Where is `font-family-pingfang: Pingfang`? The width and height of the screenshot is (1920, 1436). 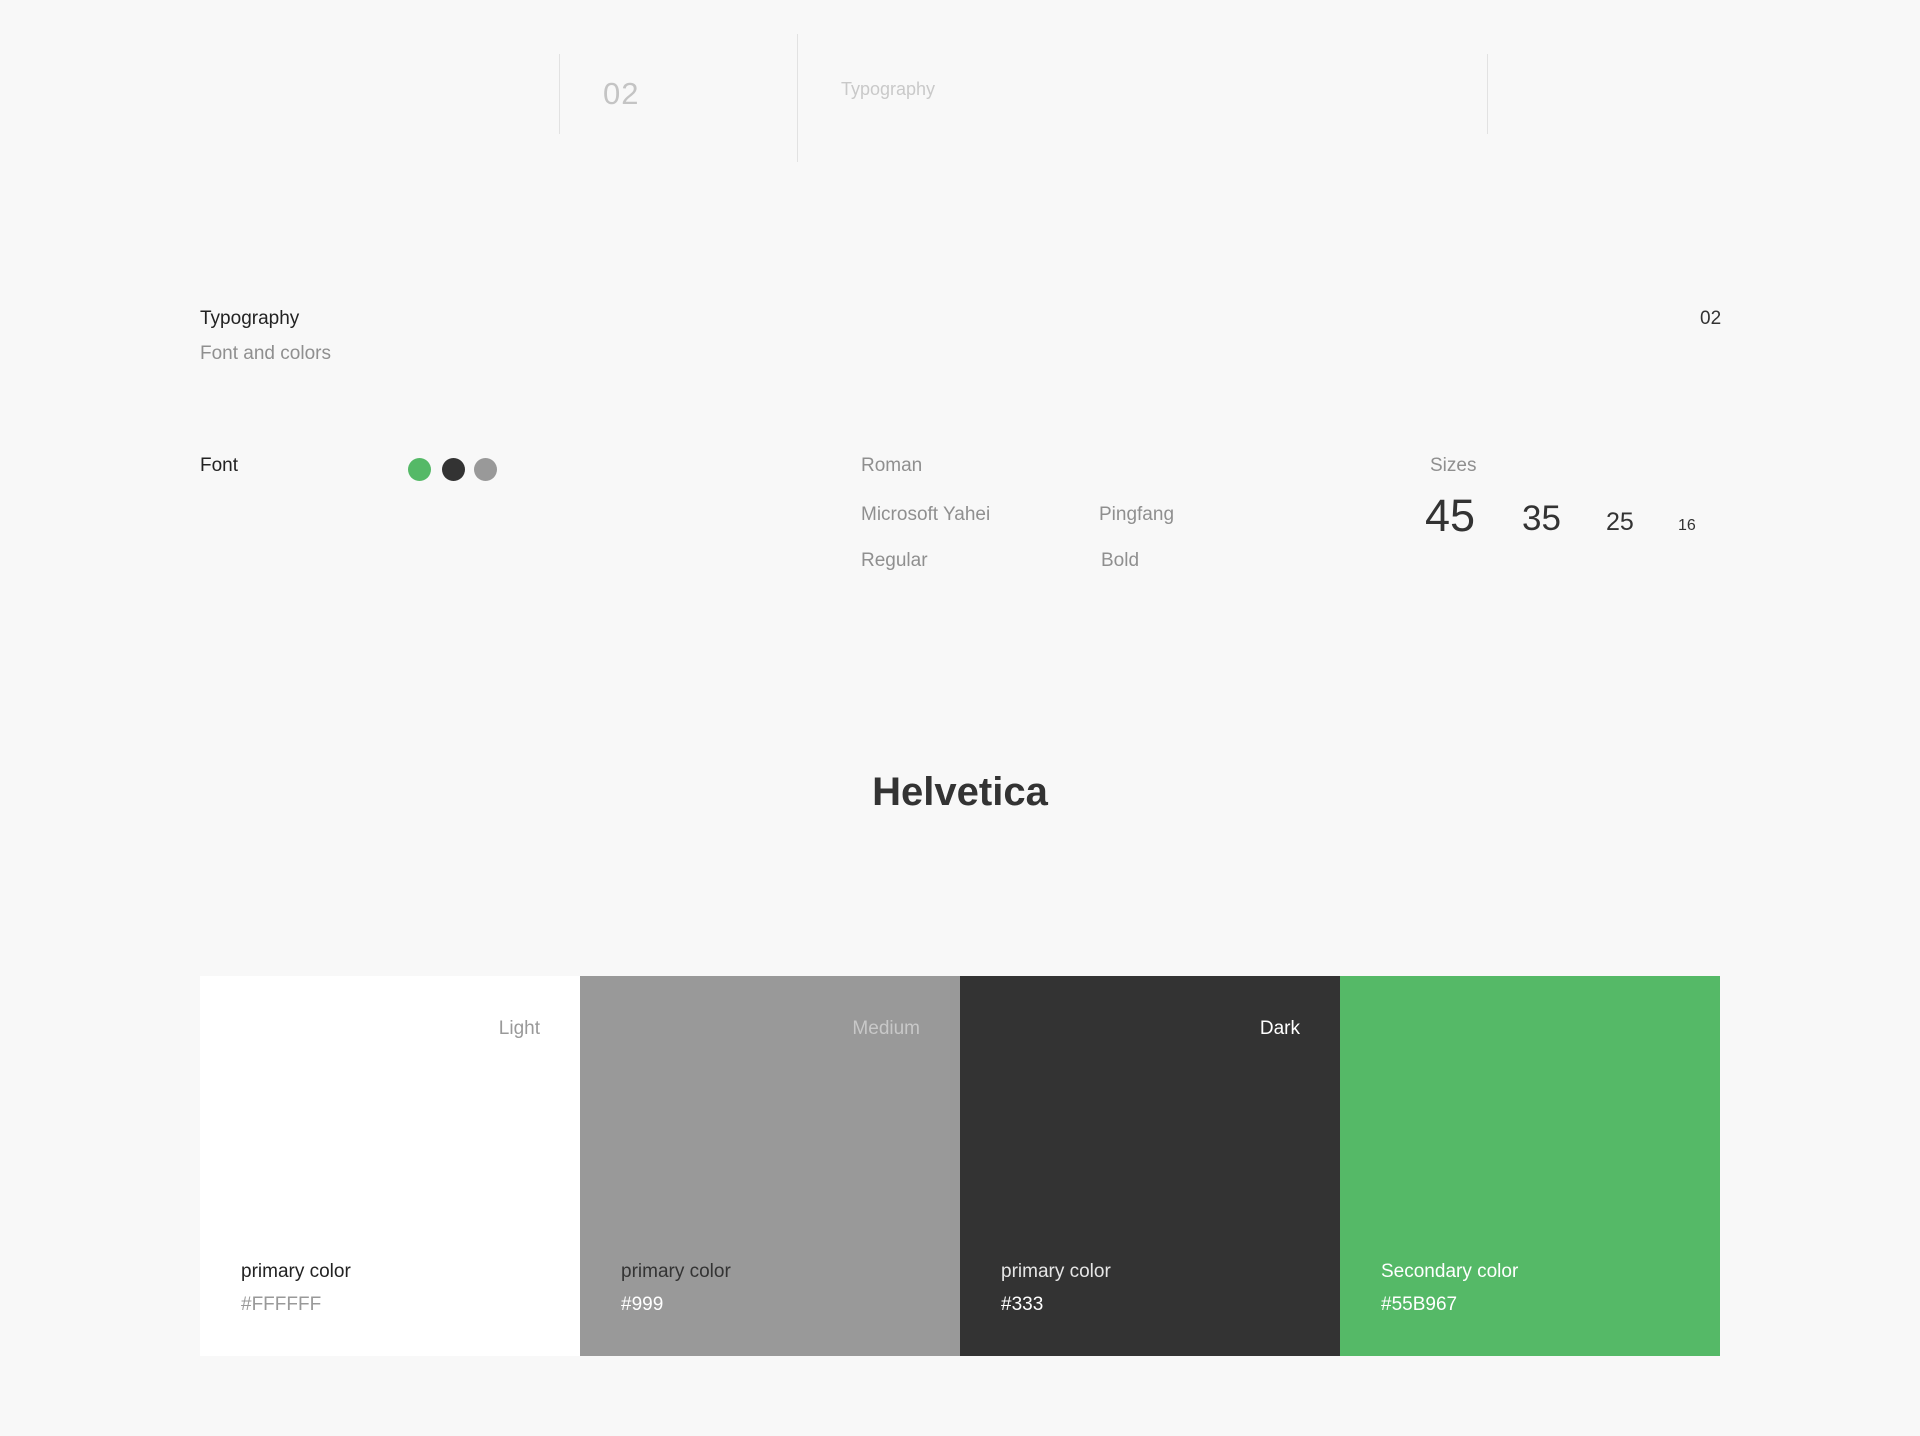
font-family-pingfang: Pingfang is located at coordinates (1137, 514).